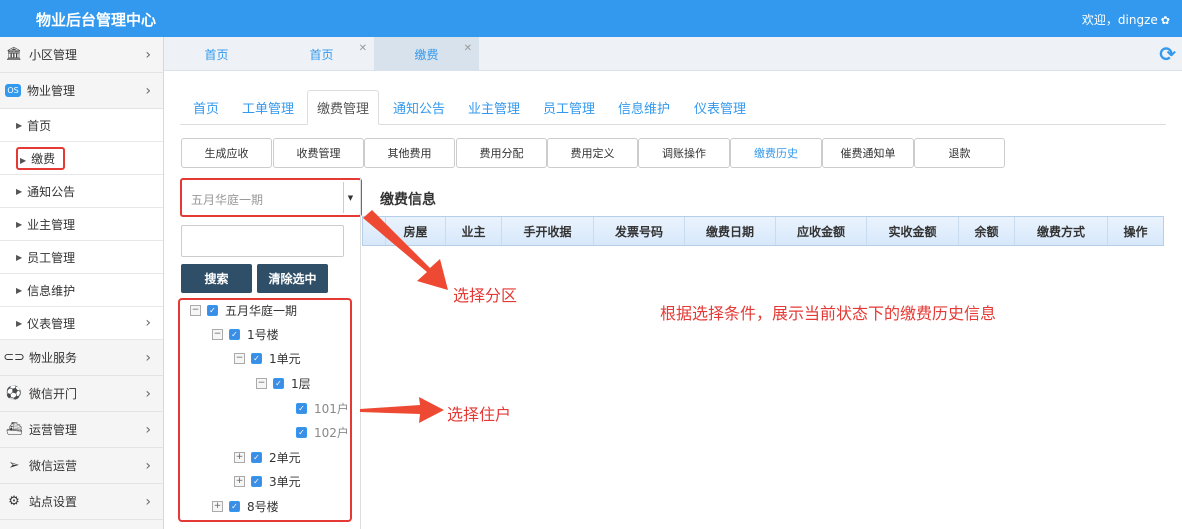 This screenshot has height=529, width=1182. What do you see at coordinates (402, 410) in the screenshot?
I see `arrow-to-tree` at bounding box center [402, 410].